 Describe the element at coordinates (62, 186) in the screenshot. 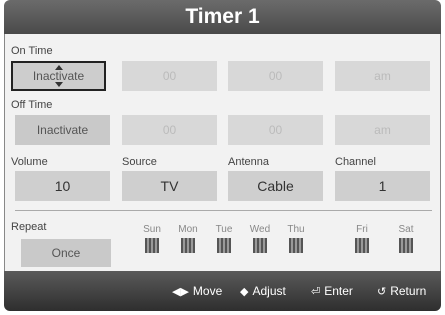

I see `volume-field: 10` at that location.